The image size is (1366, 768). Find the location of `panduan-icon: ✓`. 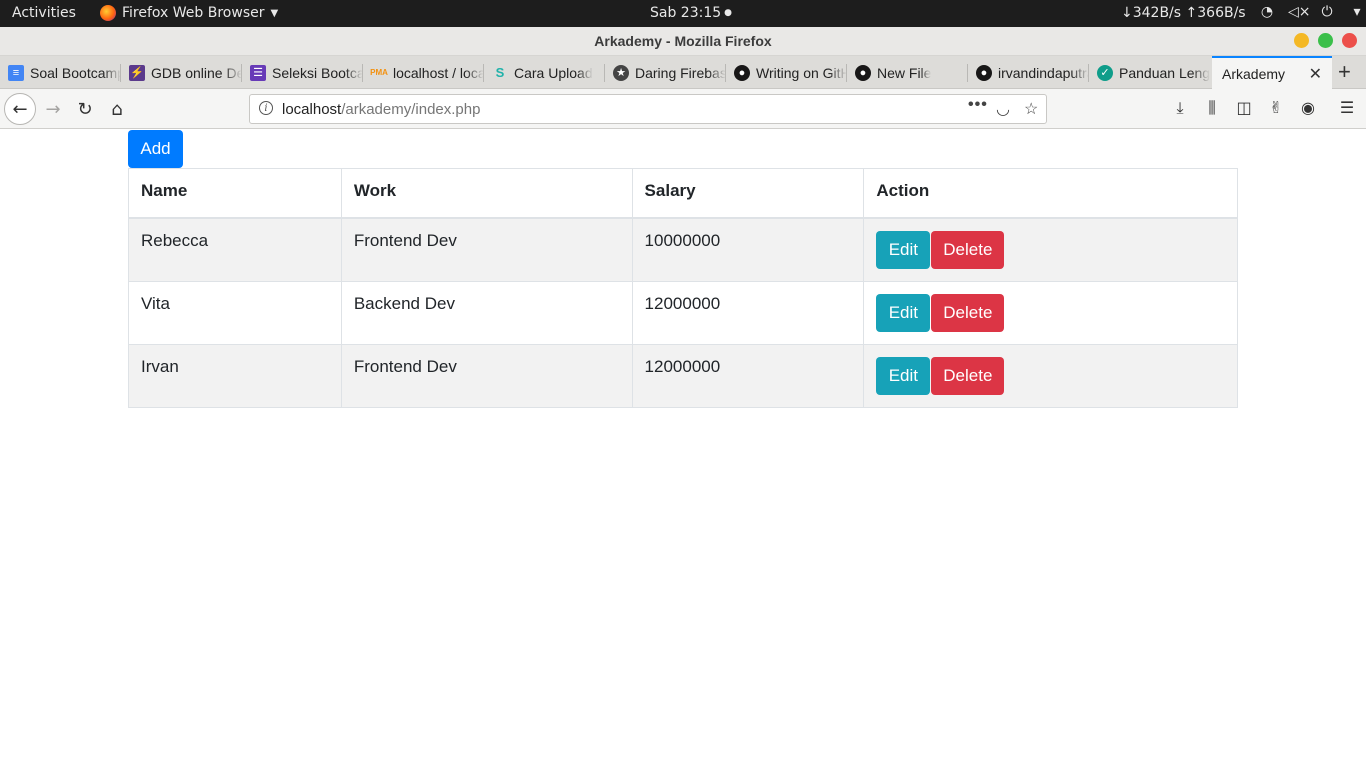

panduan-icon: ✓ is located at coordinates (1105, 72).